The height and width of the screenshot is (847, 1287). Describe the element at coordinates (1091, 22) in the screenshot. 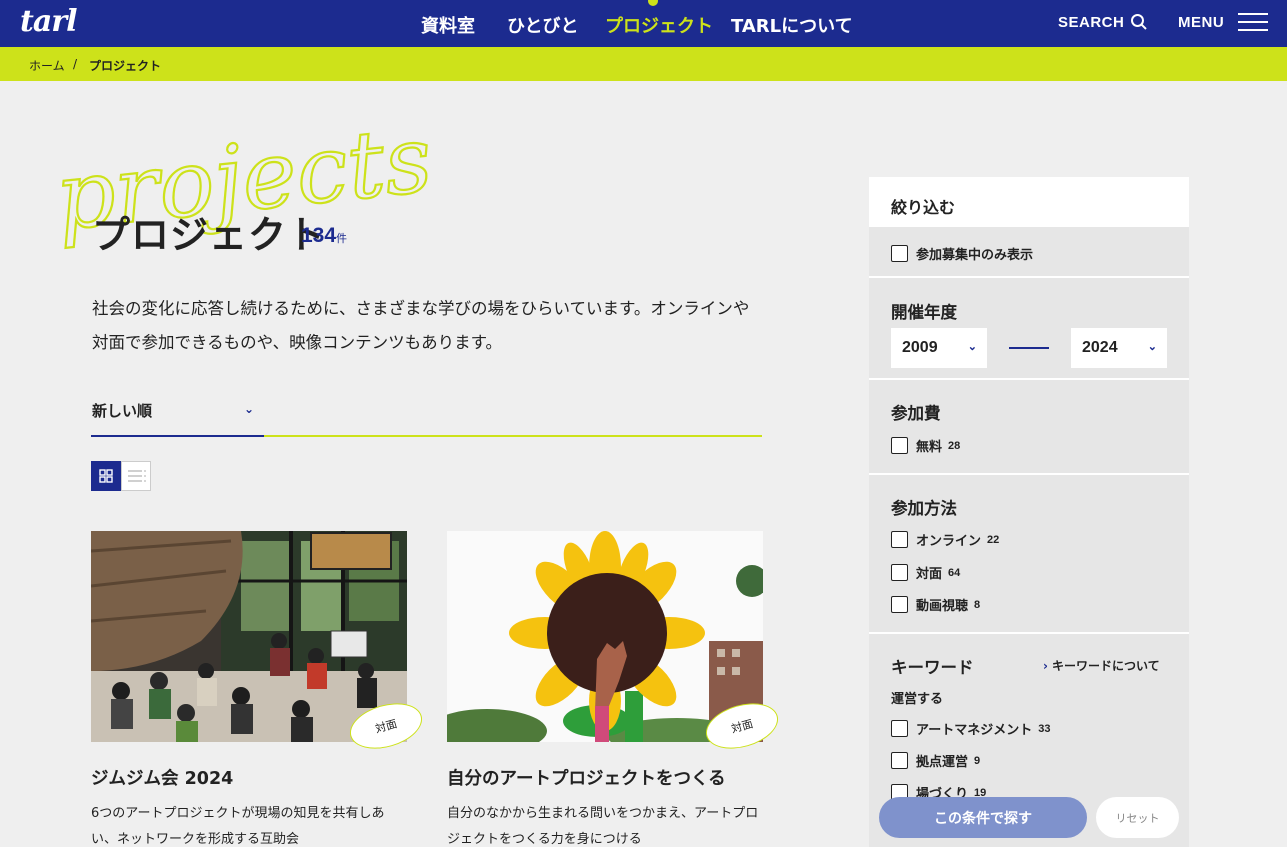

I see `search-label: SEARCH` at that location.